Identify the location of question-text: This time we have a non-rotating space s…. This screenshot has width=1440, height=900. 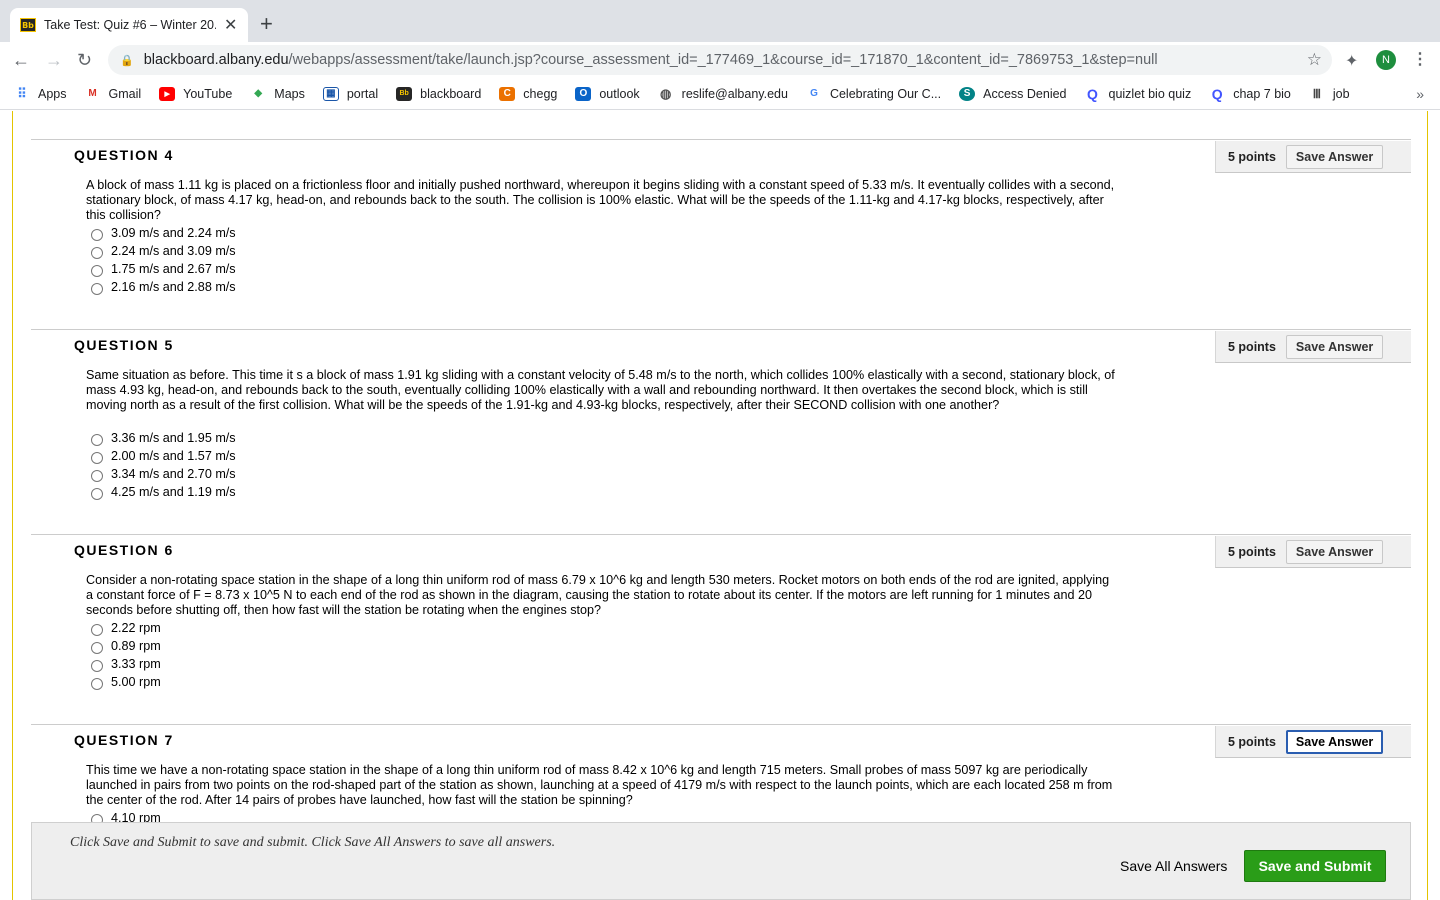
(599, 785).